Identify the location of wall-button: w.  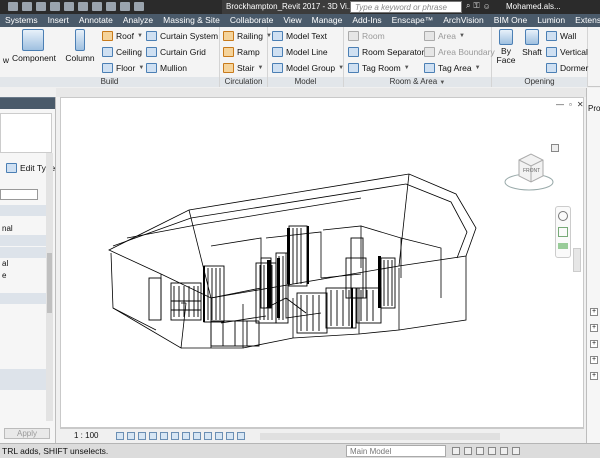
(6, 47).